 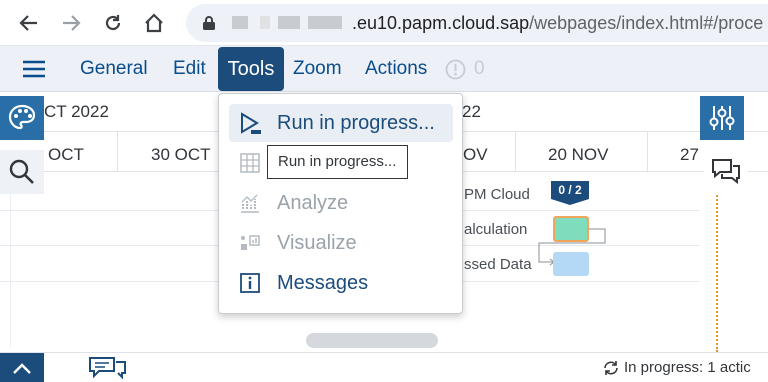 I want to click on lock-icon, so click(x=209, y=23).